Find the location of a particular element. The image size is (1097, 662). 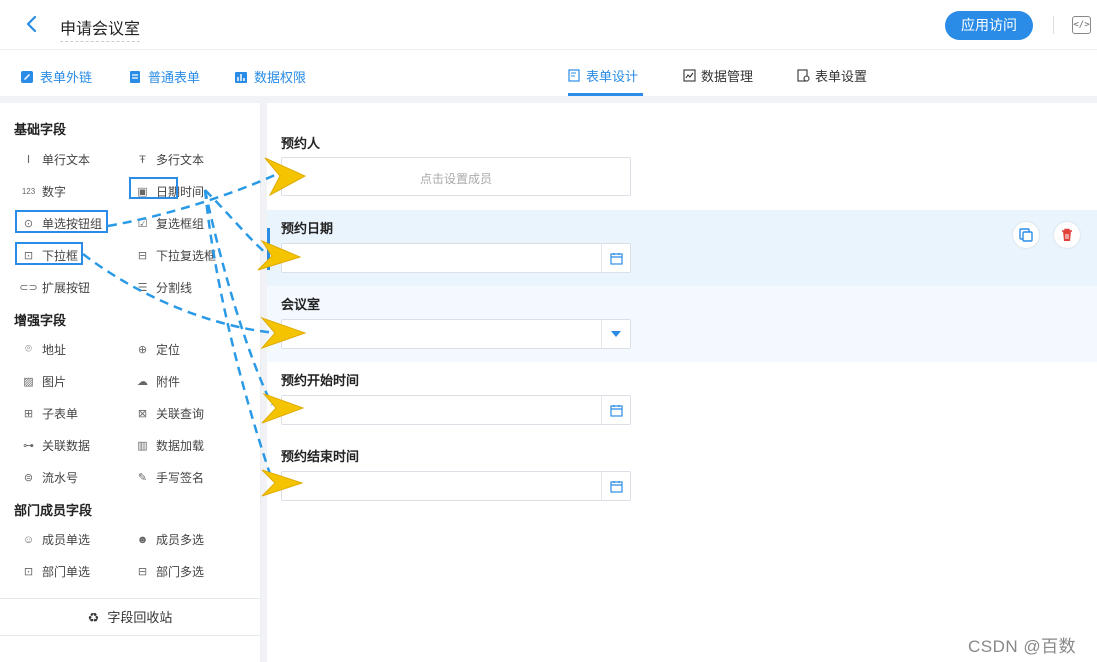

room-select is located at coordinates (456, 334).